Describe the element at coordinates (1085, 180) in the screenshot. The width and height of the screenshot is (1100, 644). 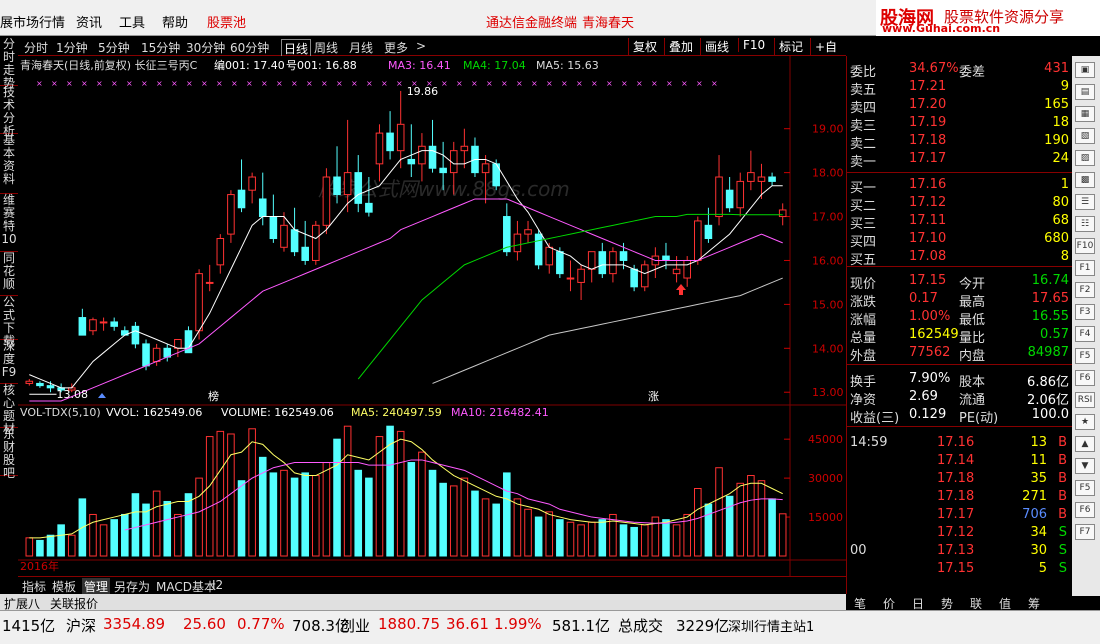
I see `toolbar-icon-5: ▩` at that location.